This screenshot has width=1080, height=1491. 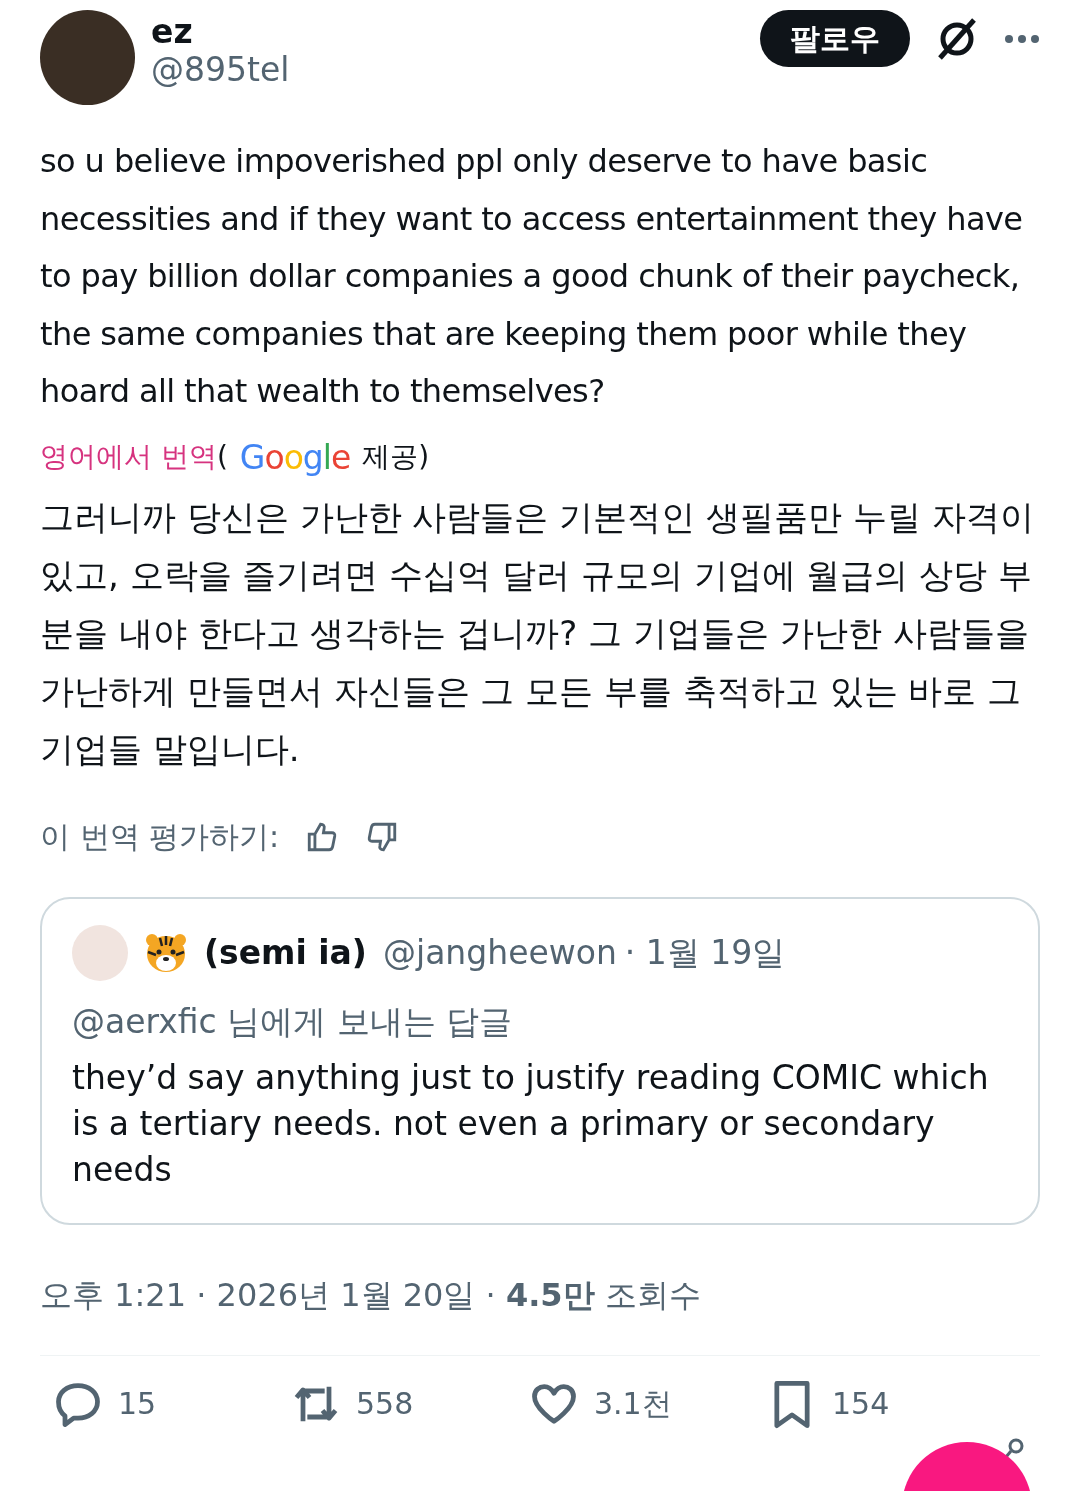 I want to click on quoted-author-name: (semi ia), so click(x=285, y=953).